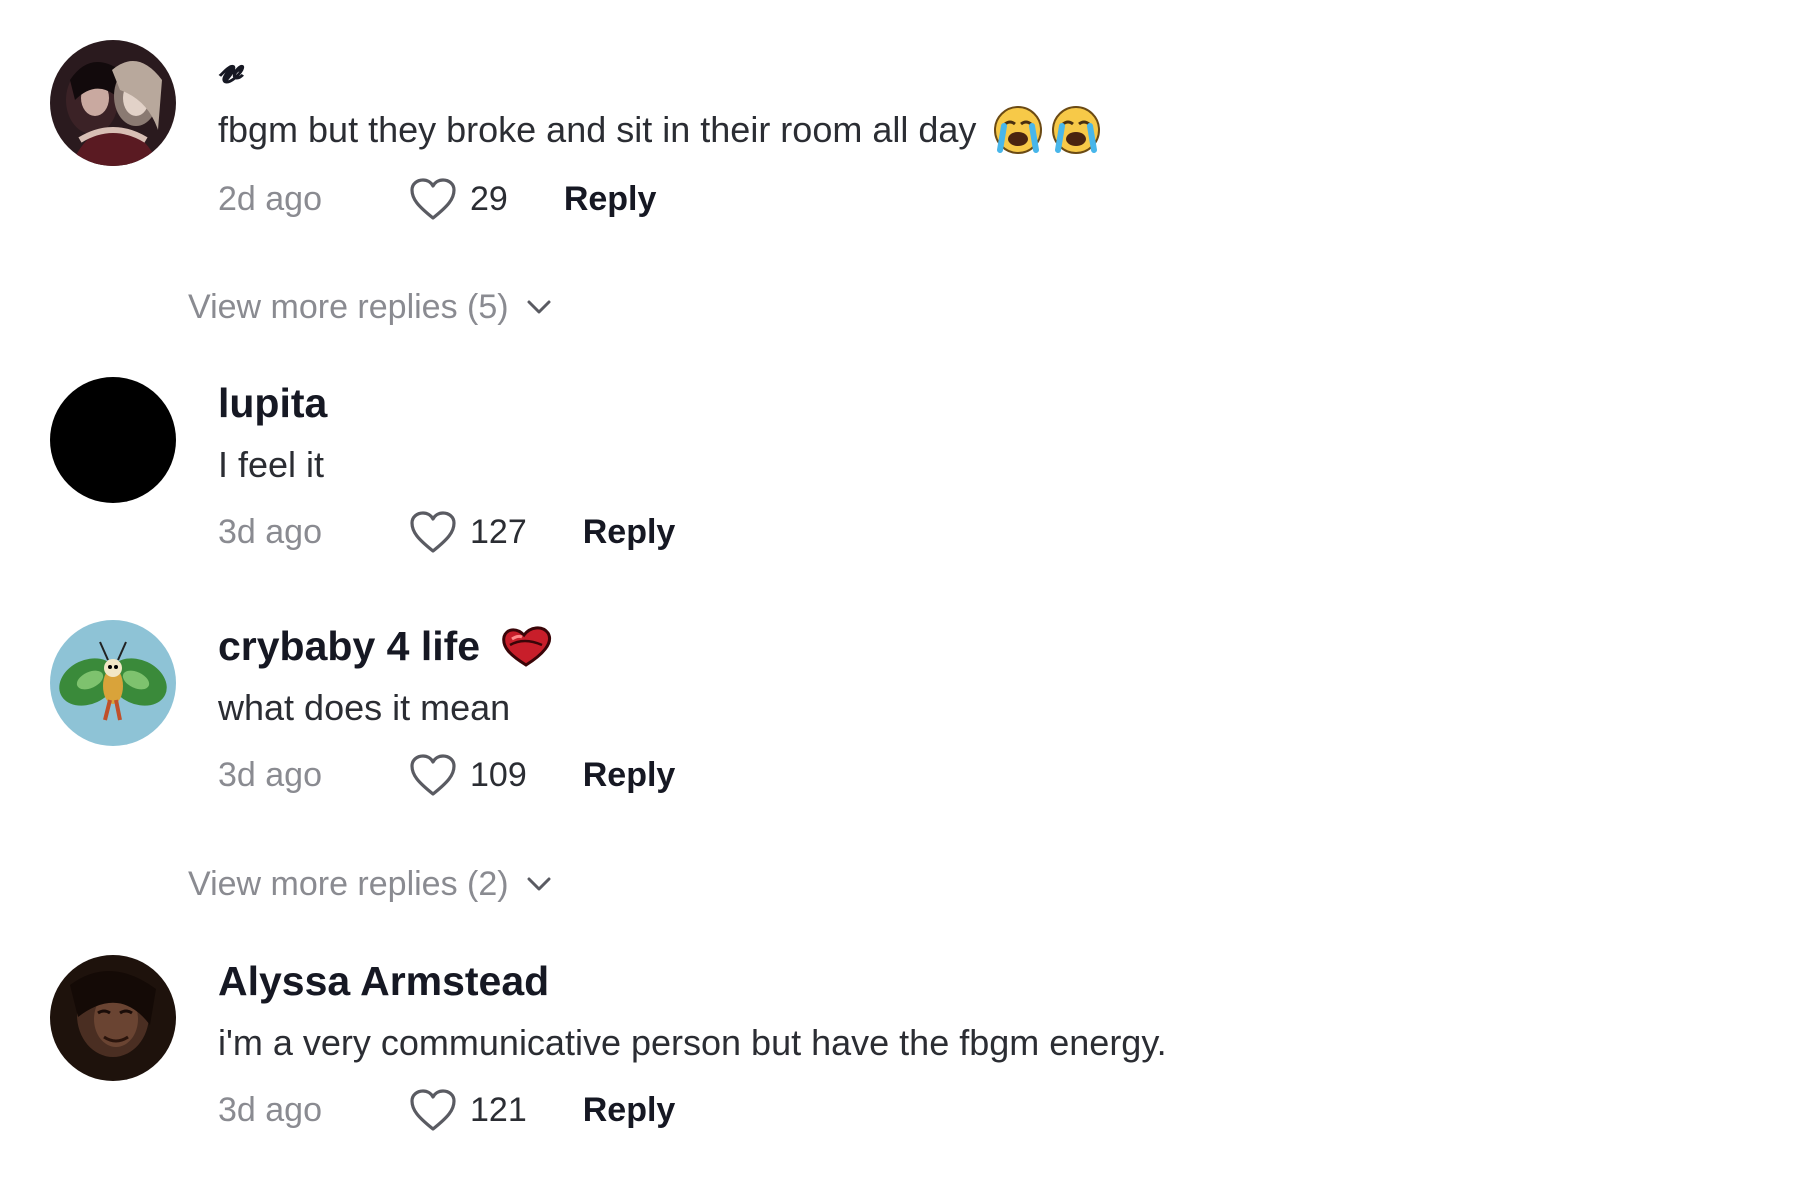 The height and width of the screenshot is (1200, 1800). Describe the element at coordinates (270, 199) in the screenshot. I see `comment-timestamp: 2d ago` at that location.